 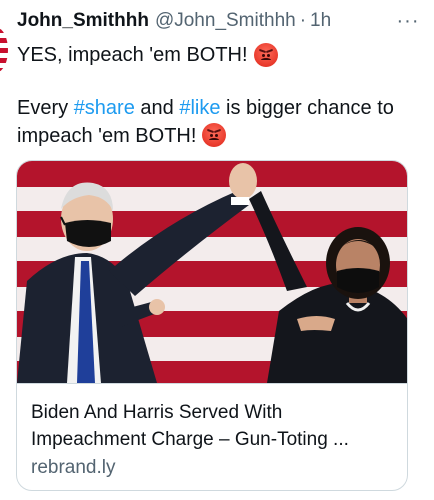 I want to click on card-domain: rebrand.ly, so click(x=212, y=468).